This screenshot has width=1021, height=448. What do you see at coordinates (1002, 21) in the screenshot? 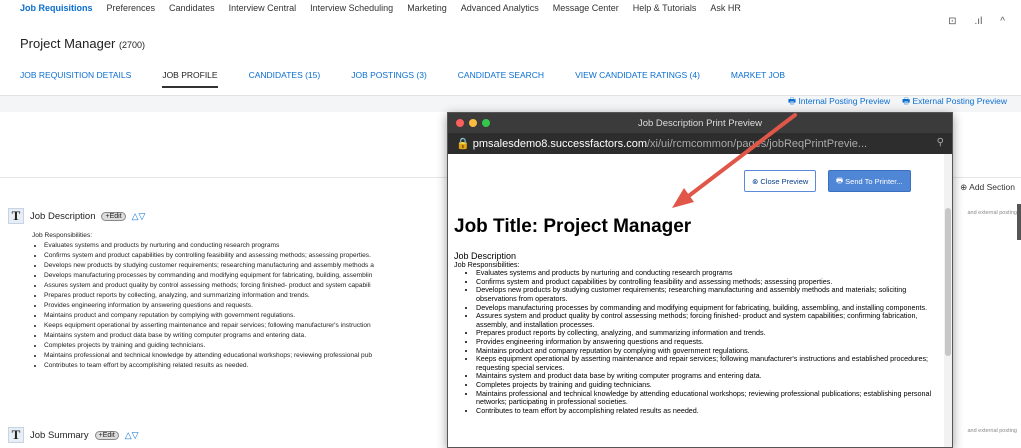
I see `chevron-up-icon: ^` at bounding box center [1002, 21].